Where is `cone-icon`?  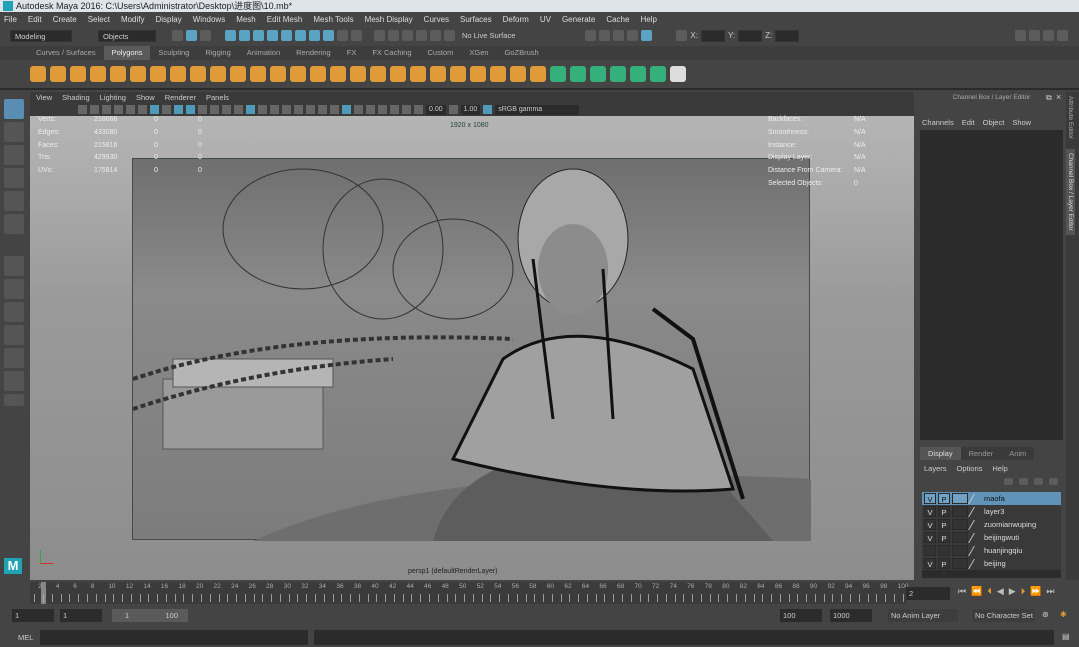
cone-icon is located at coordinates (98, 74).